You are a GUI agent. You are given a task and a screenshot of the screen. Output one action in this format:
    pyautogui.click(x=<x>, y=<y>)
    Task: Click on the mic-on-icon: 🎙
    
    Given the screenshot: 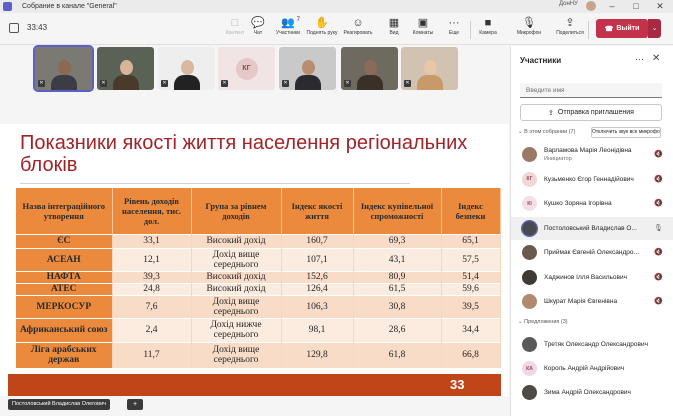 What is the action you would take?
    pyautogui.click(x=658, y=228)
    